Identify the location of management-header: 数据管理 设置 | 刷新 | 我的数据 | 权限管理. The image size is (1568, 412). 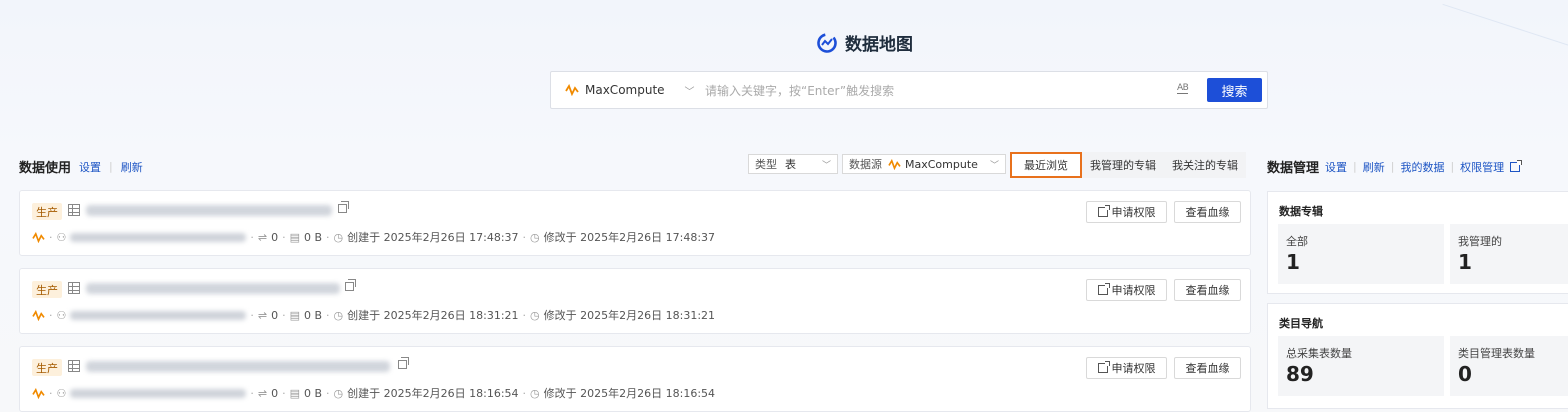
(1395, 166).